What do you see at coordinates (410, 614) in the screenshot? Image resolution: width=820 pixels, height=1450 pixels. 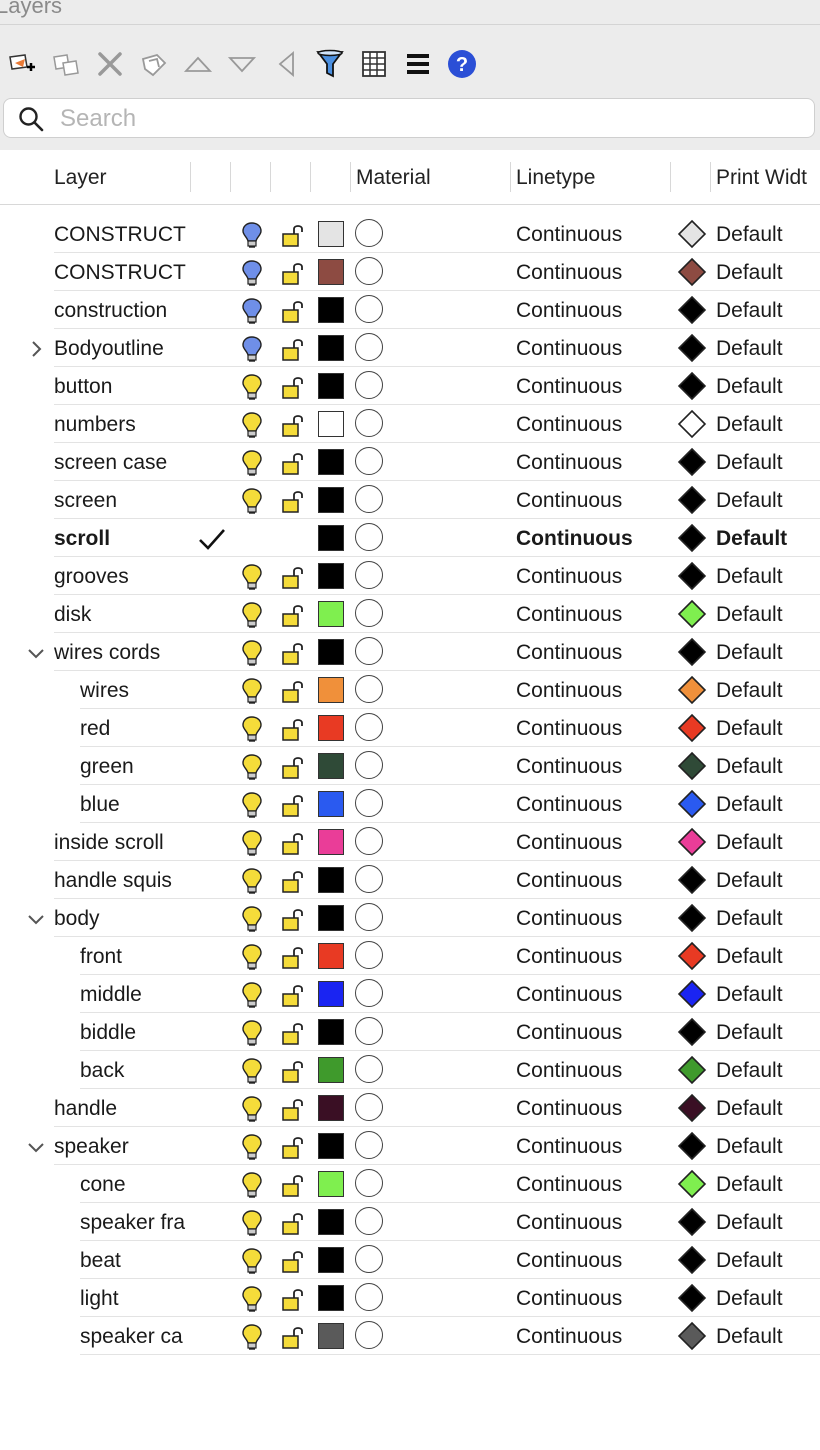 I see `layer-row: disk Continuous Default` at bounding box center [410, 614].